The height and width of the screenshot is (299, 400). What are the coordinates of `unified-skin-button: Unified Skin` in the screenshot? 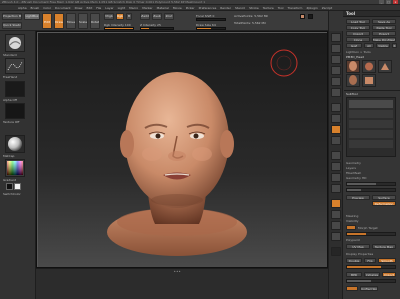 It's located at (369, 288).